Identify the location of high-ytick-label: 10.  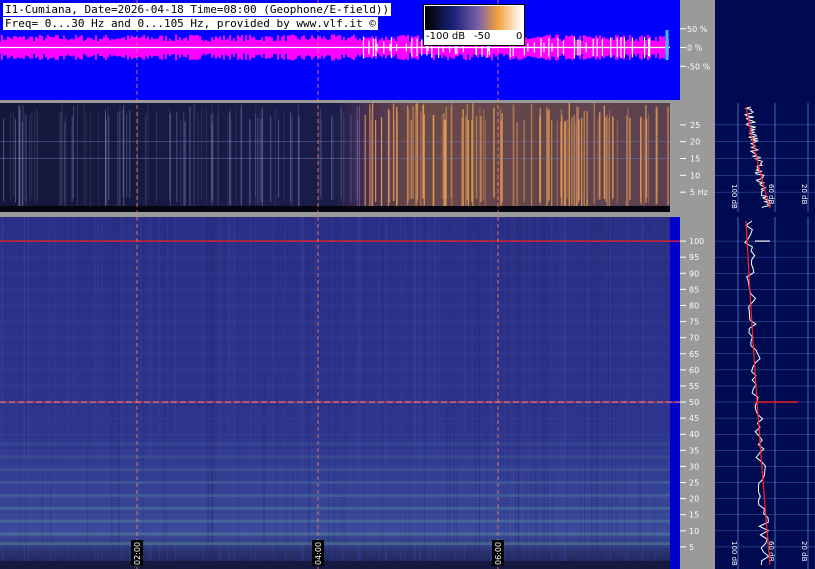
(694, 531).